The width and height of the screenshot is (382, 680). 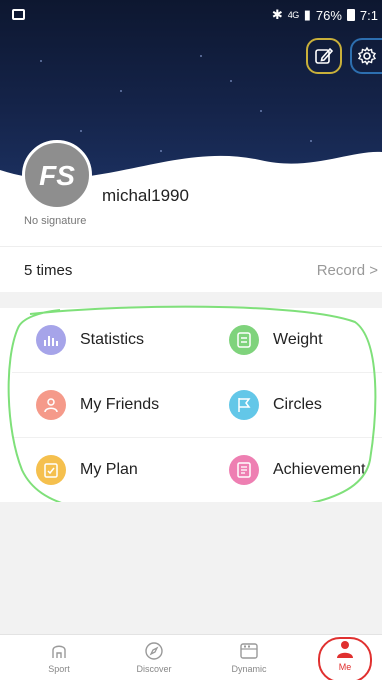 What do you see at coordinates (244, 340) in the screenshot?
I see `scale-icon` at bounding box center [244, 340].